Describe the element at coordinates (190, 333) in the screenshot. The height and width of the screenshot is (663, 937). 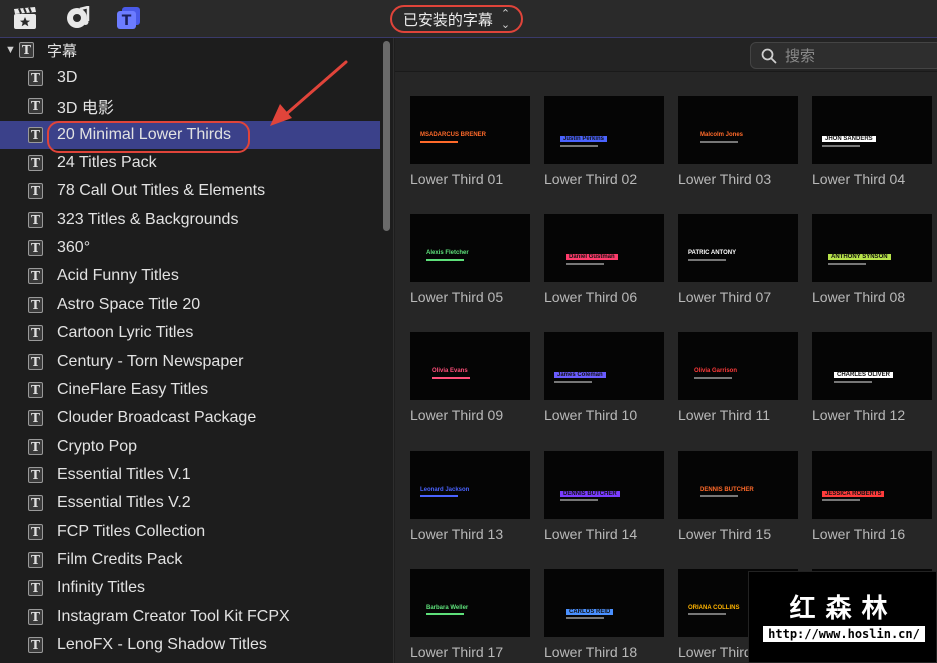
I see `sidebar-item: T Cartoon Lyric Titles` at that location.